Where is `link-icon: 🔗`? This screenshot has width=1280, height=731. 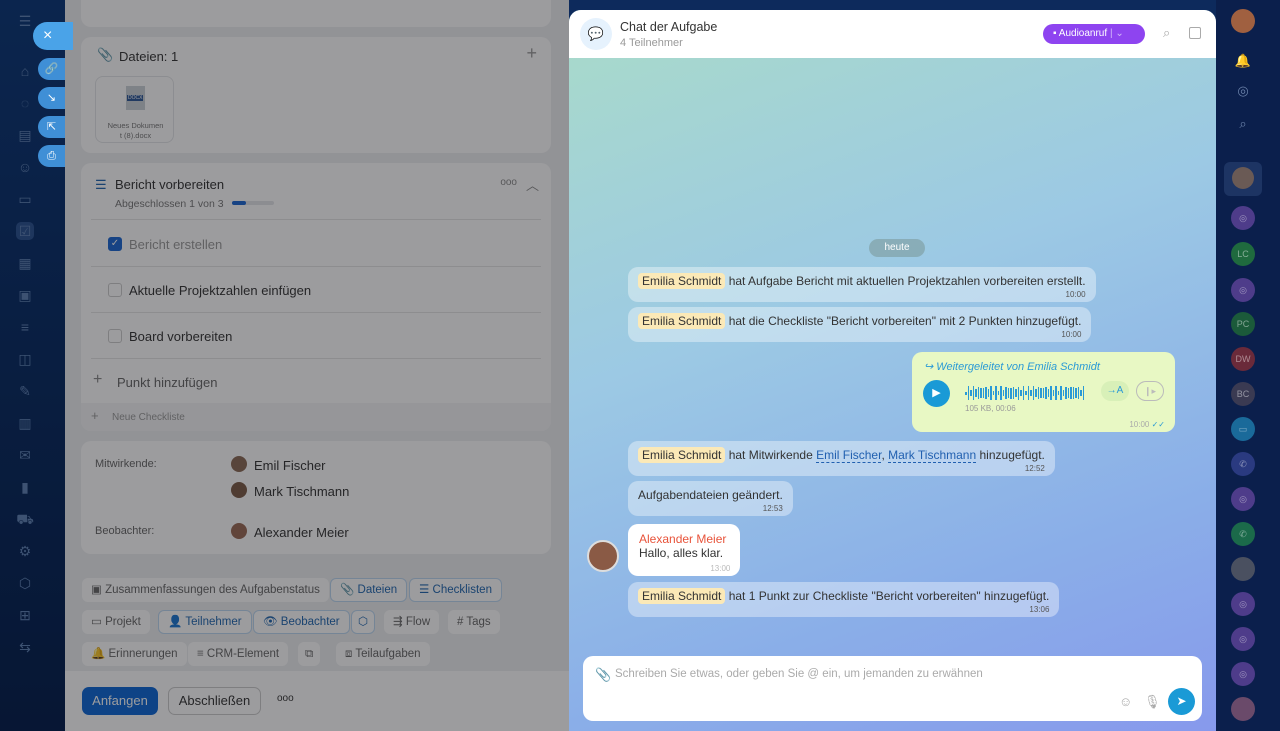 link-icon: 🔗 is located at coordinates (51, 69).